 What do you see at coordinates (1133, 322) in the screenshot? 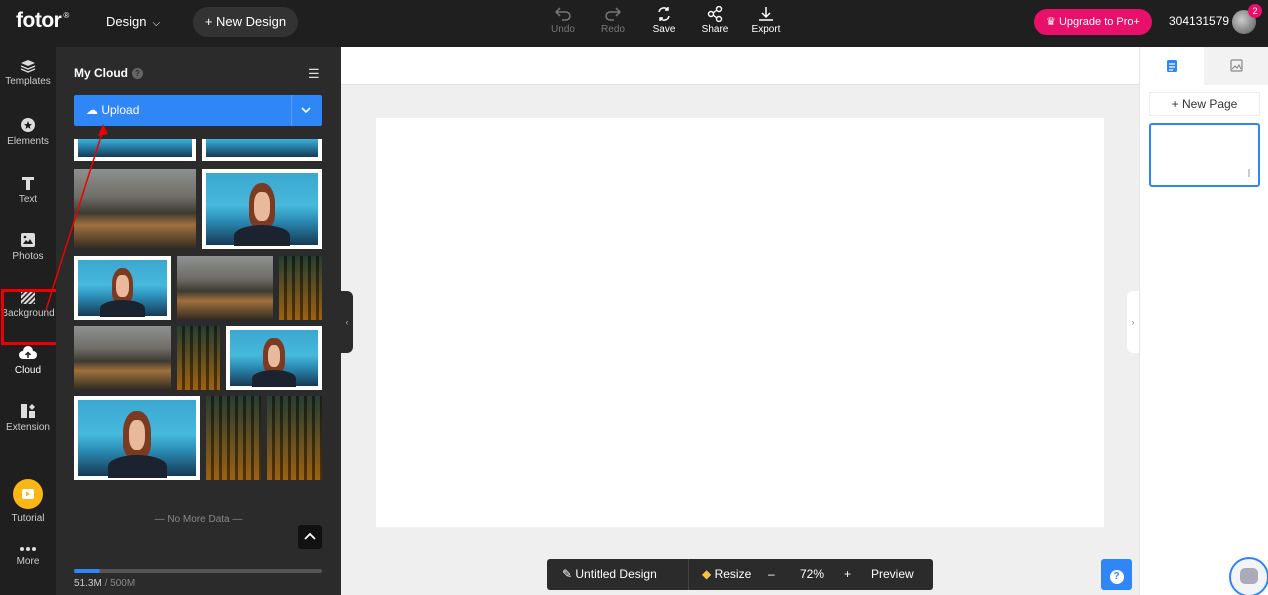
I see `collapse-right-panel-button: ›` at bounding box center [1133, 322].